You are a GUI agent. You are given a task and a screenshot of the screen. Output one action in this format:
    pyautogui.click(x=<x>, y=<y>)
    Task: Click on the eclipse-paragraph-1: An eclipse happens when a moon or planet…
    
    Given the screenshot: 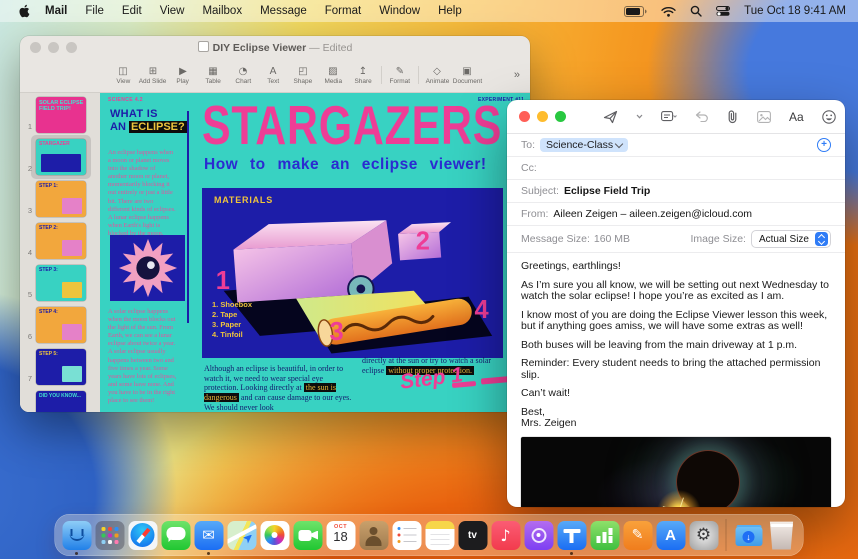 What is the action you would take?
    pyautogui.click(x=142, y=193)
    